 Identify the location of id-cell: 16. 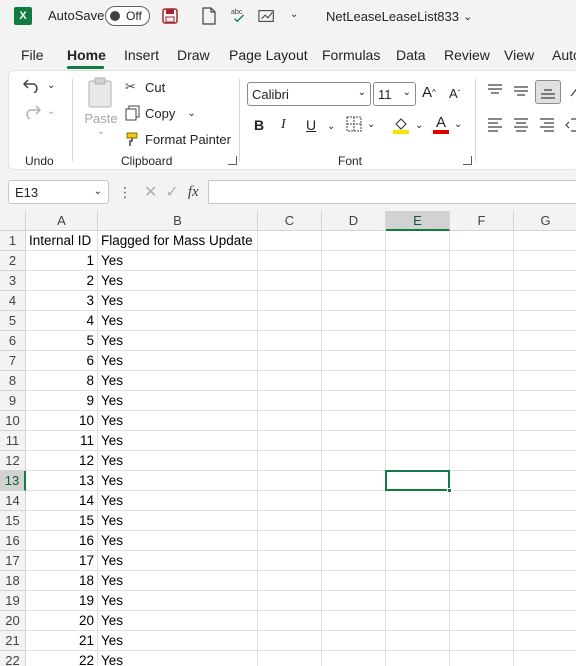
(62, 541).